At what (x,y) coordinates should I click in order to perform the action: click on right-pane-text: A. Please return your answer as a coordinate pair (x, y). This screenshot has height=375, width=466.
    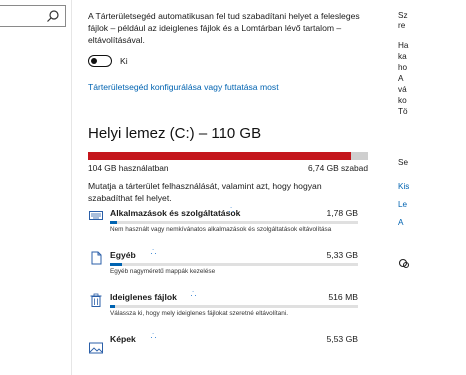
    Looking at the image, I should click on (401, 78).